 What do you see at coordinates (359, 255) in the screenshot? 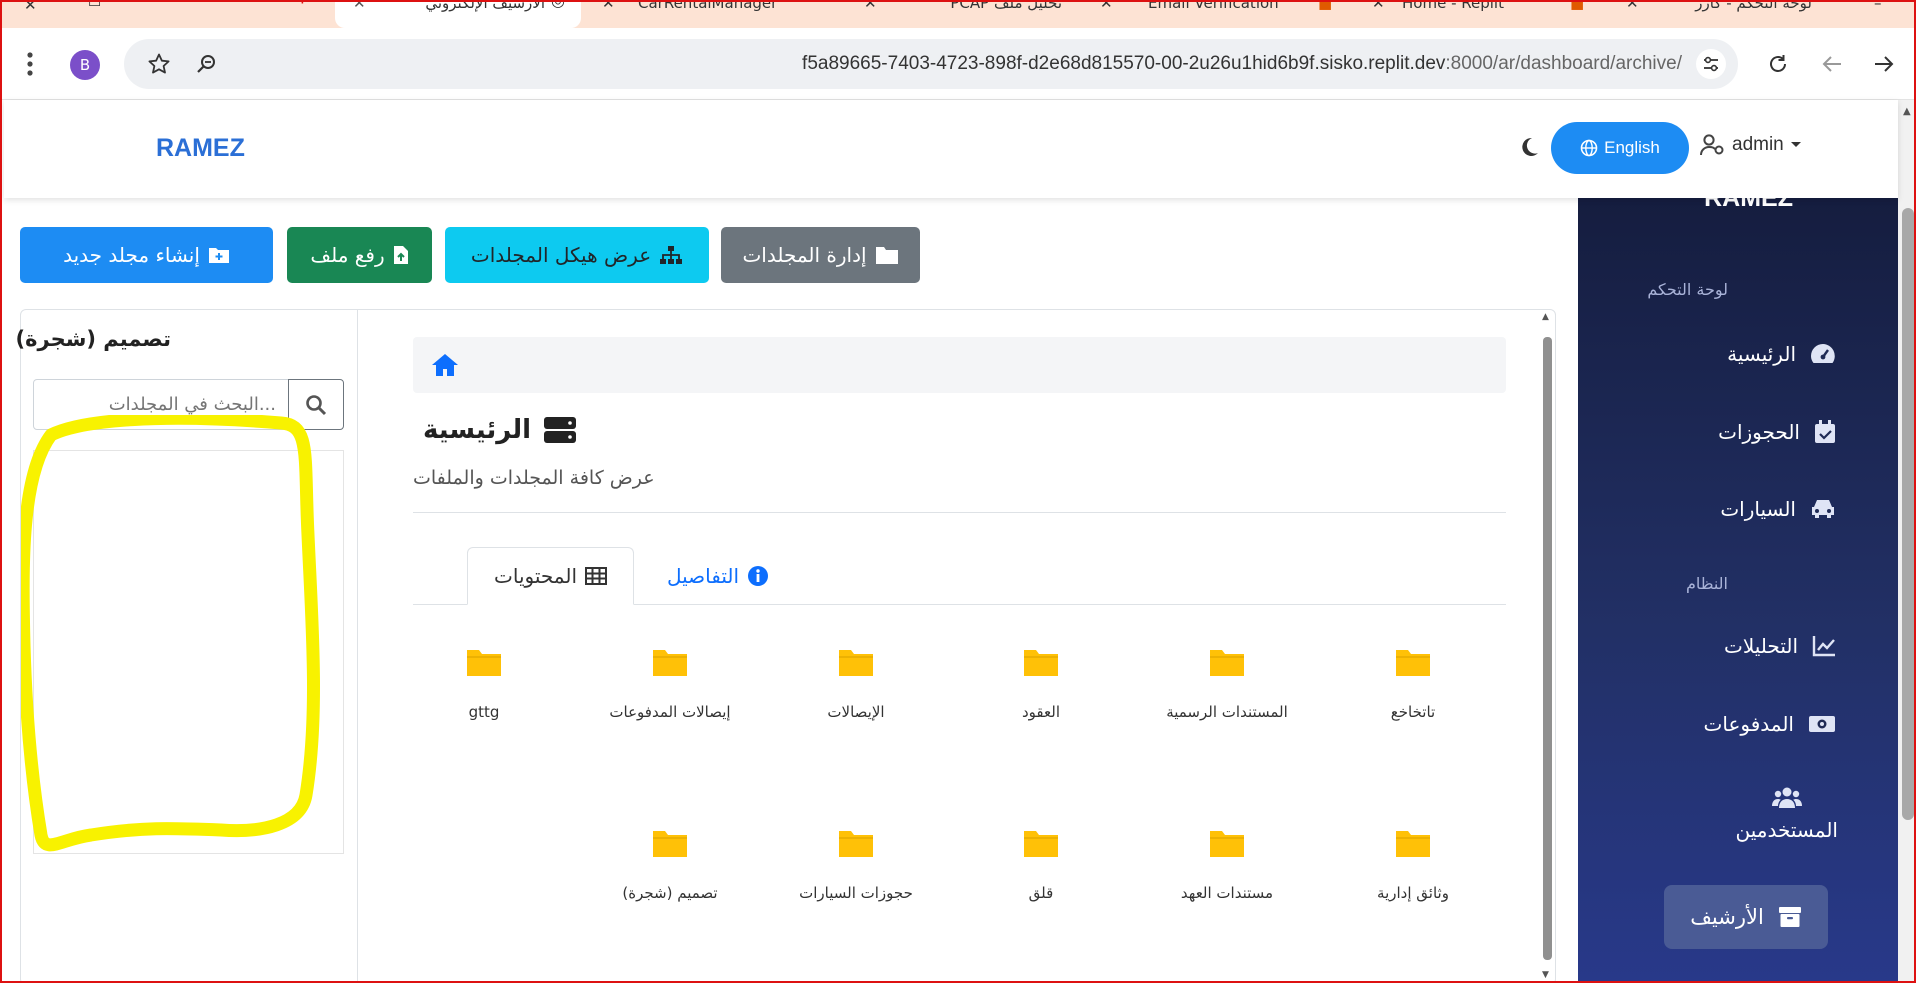
I see `upload-file-button: رفع ملف` at bounding box center [359, 255].